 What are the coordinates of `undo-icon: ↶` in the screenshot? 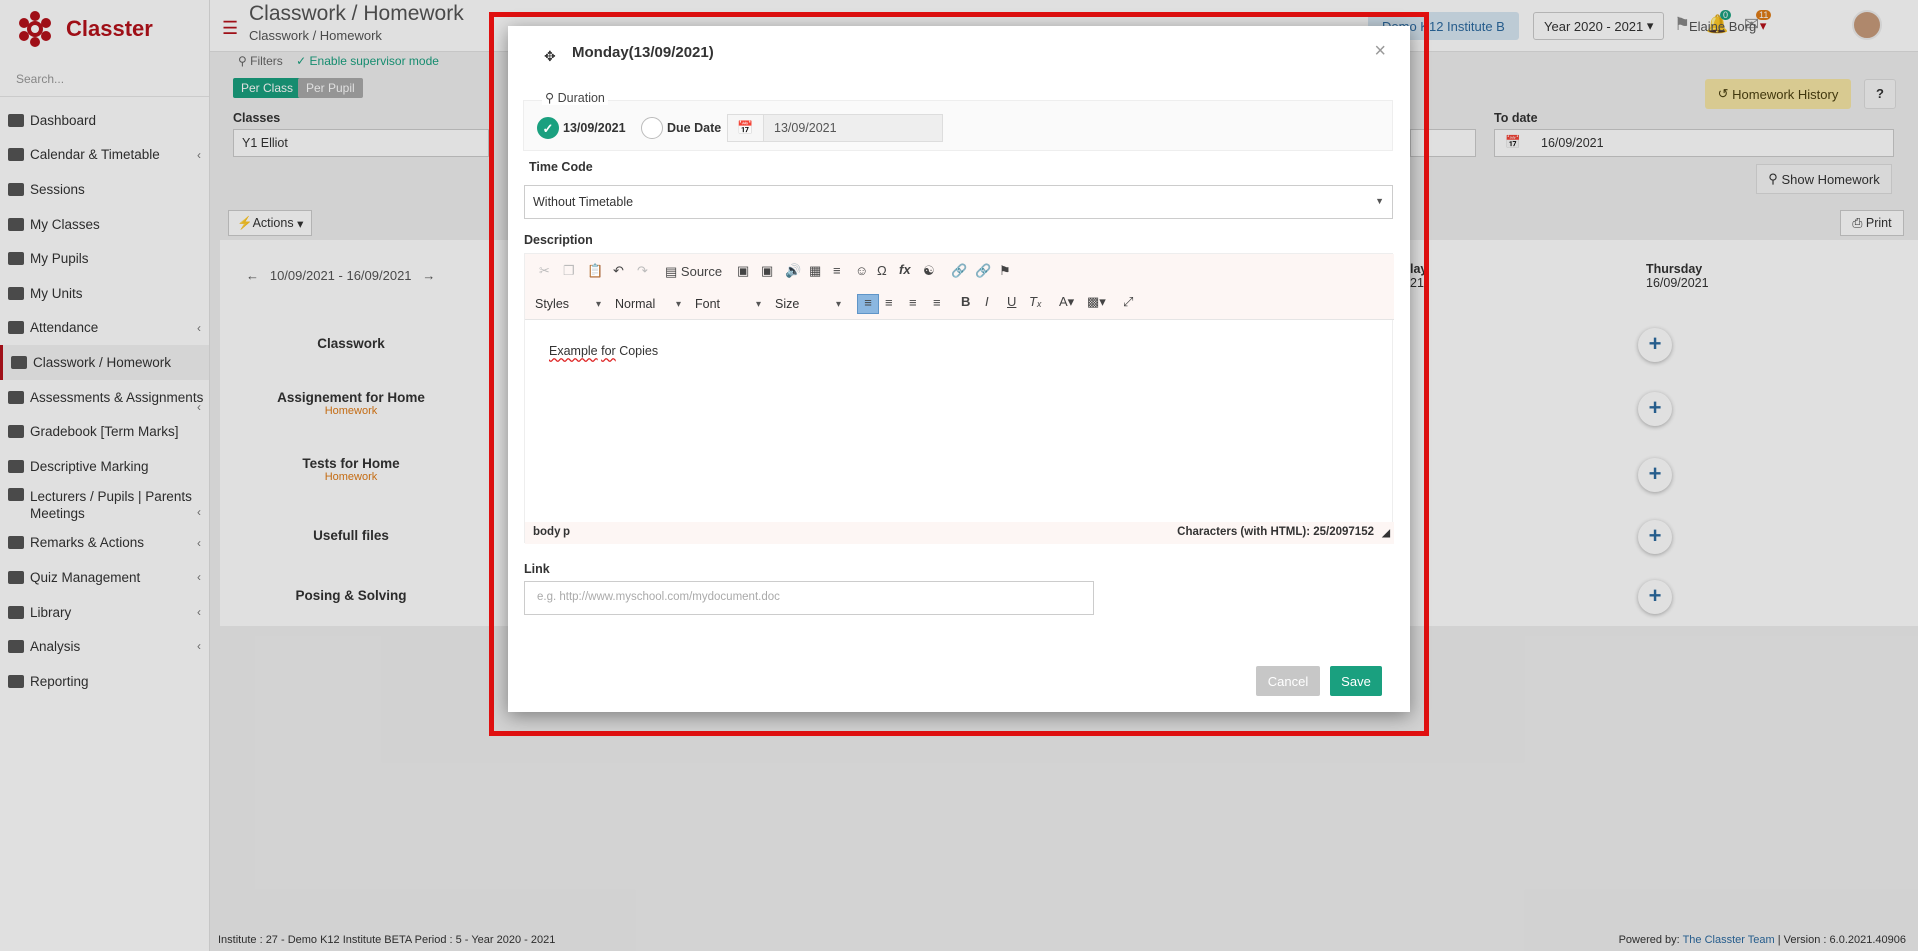 It's located at (618, 271).